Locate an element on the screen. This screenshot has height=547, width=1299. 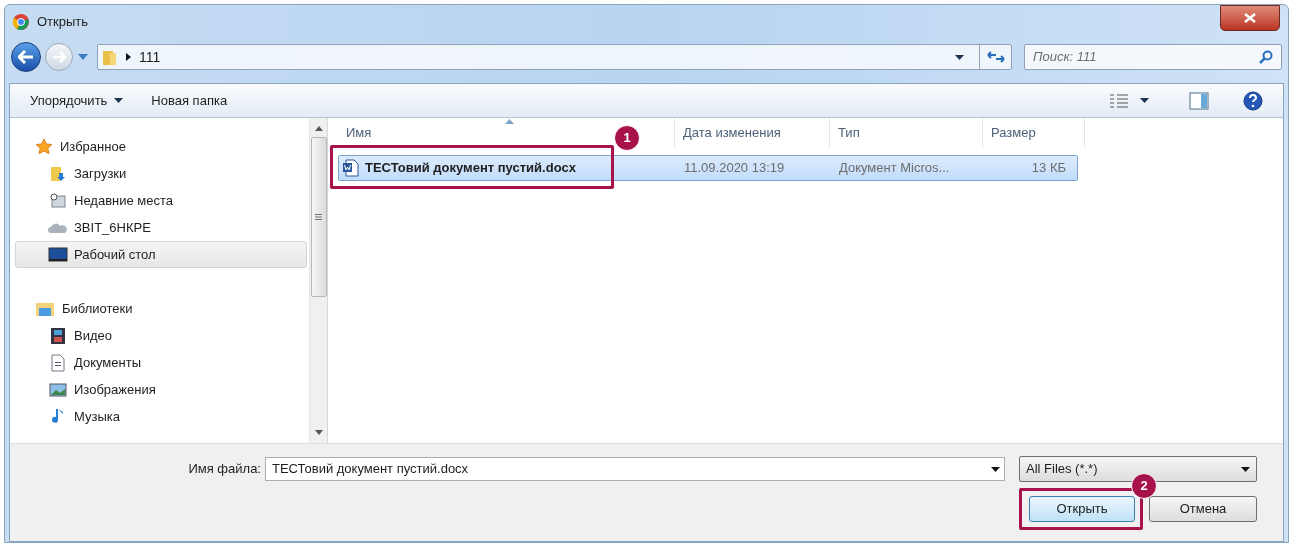
search-icon is located at coordinates (1266, 57).